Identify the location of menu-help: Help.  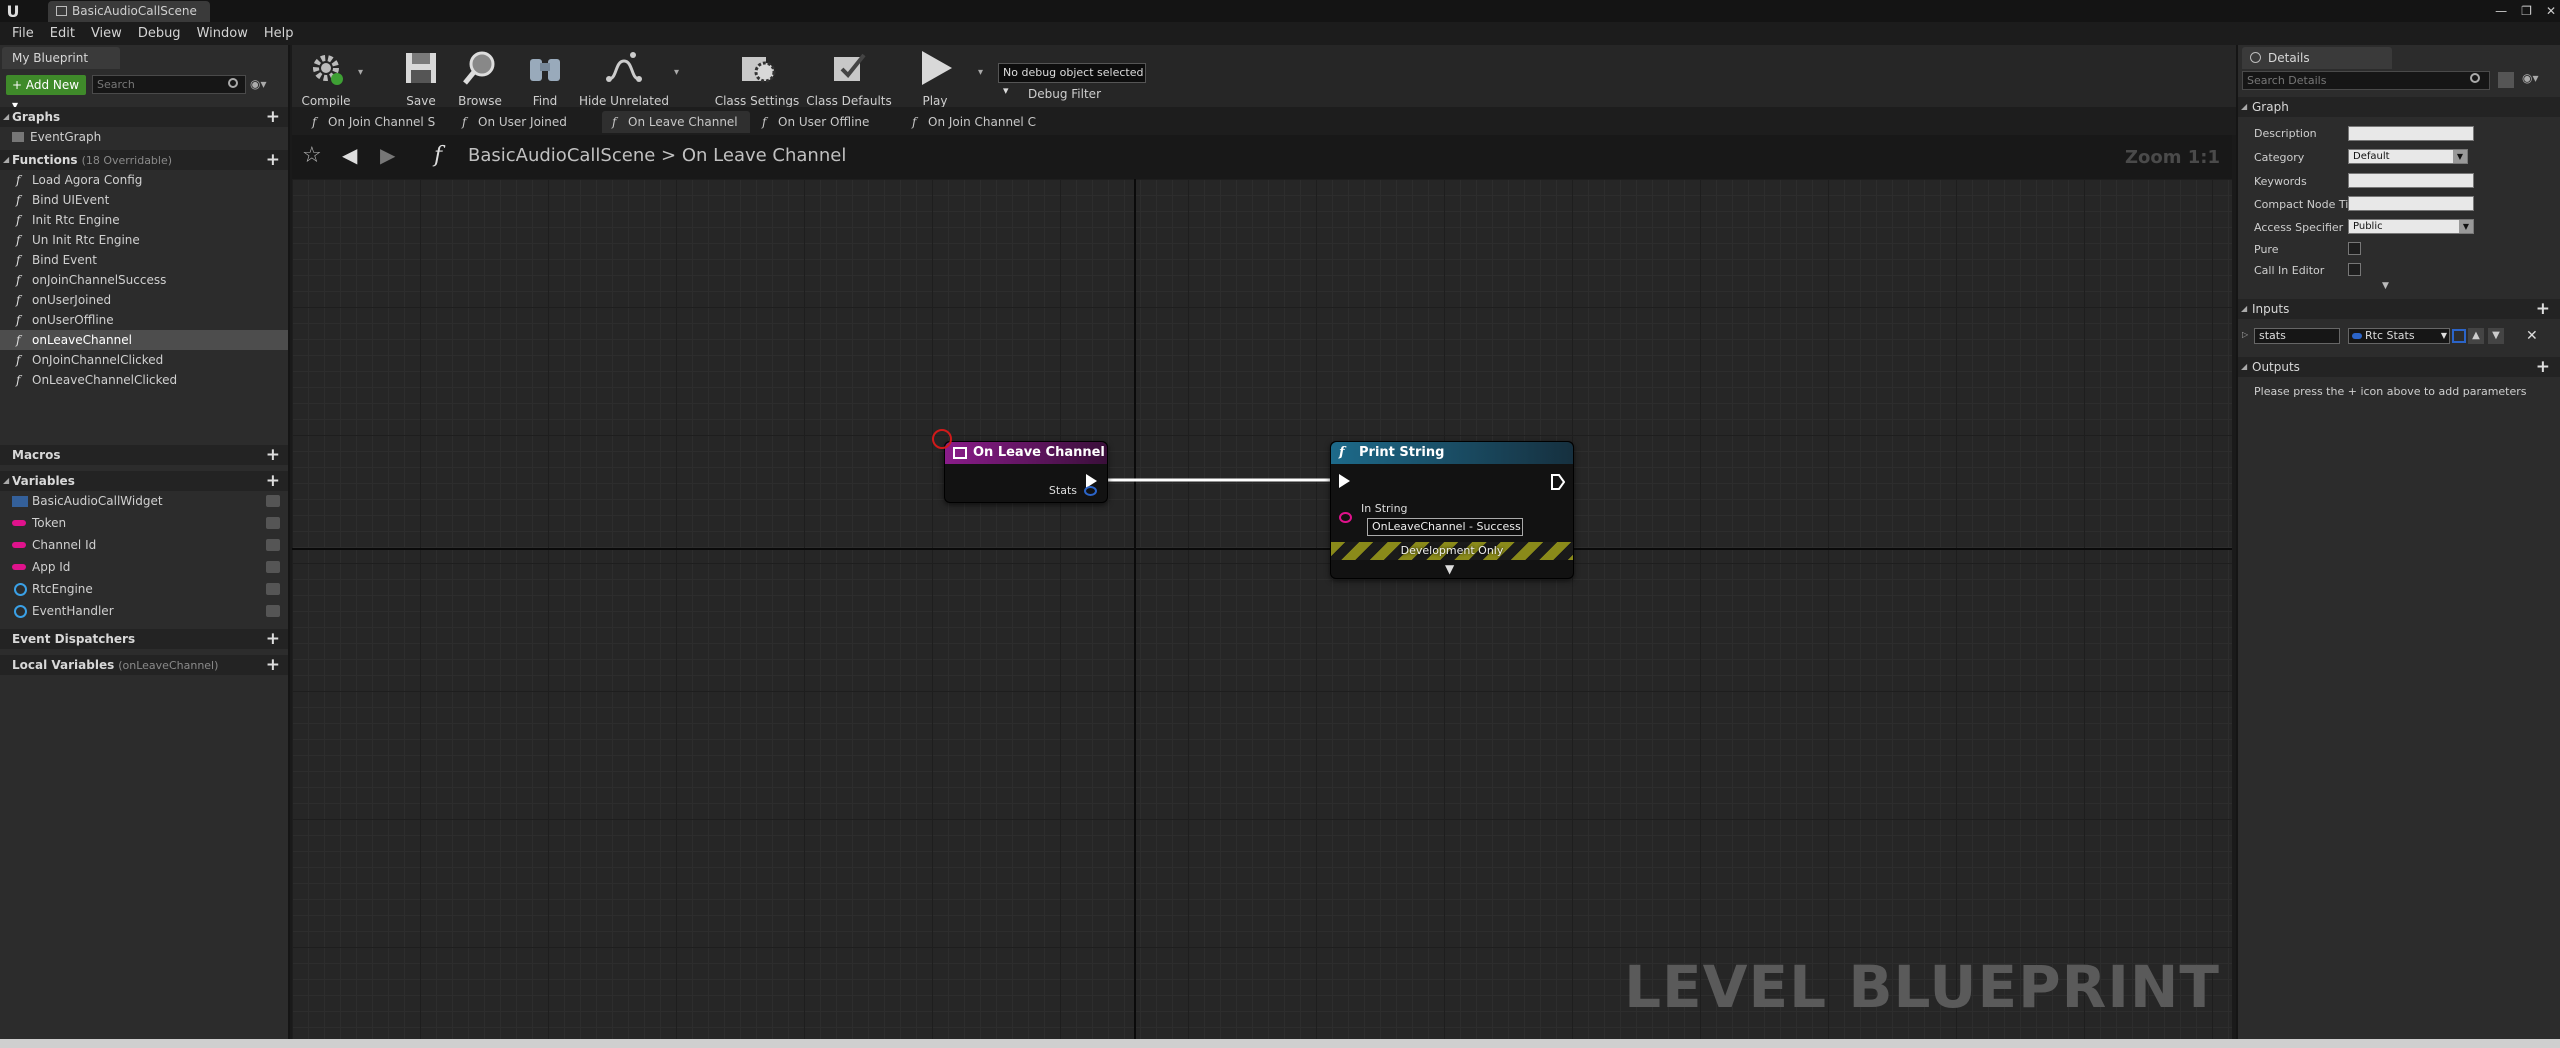
(279, 33).